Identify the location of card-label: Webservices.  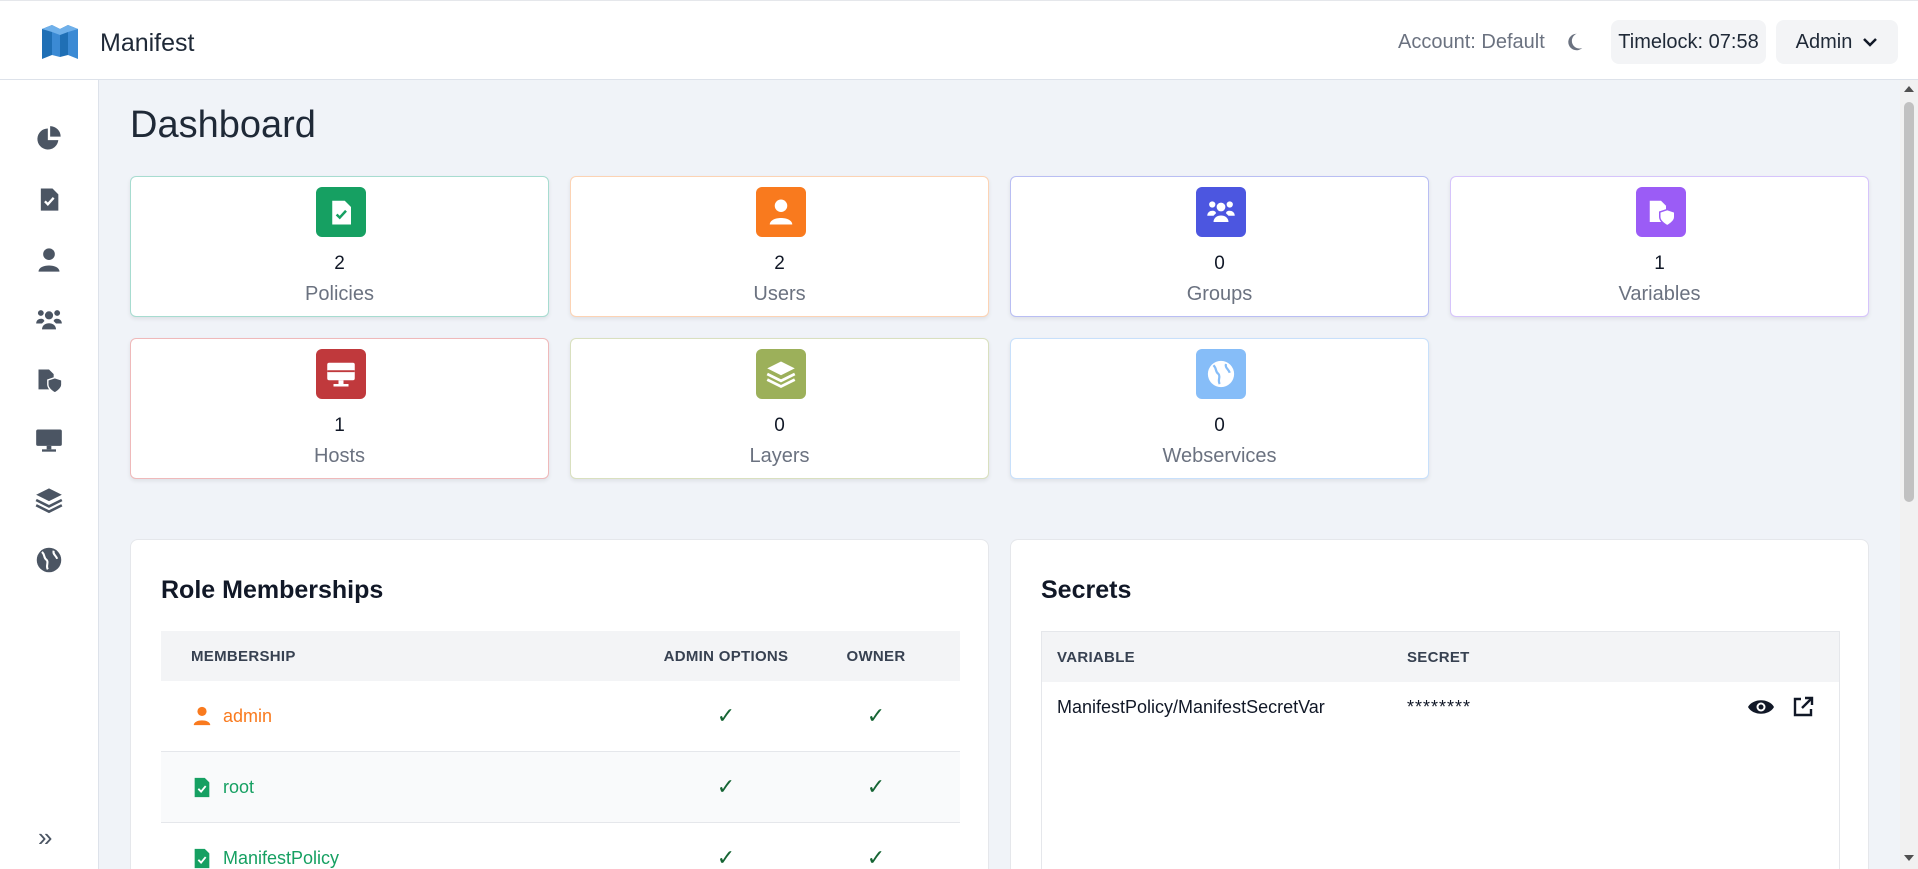
(1219, 456).